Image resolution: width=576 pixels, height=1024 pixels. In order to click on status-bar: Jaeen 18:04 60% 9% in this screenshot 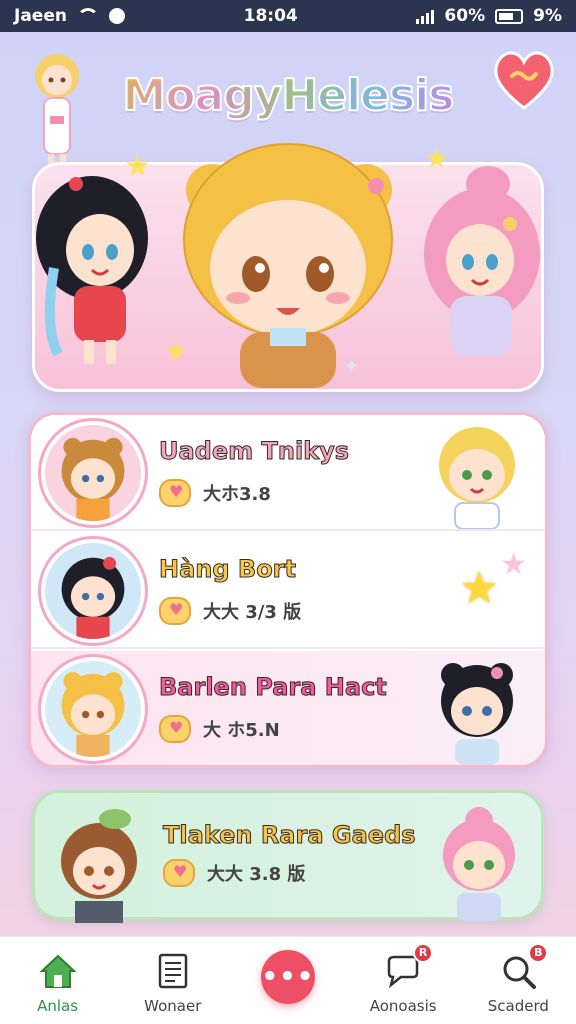, I will do `click(288, 16)`.